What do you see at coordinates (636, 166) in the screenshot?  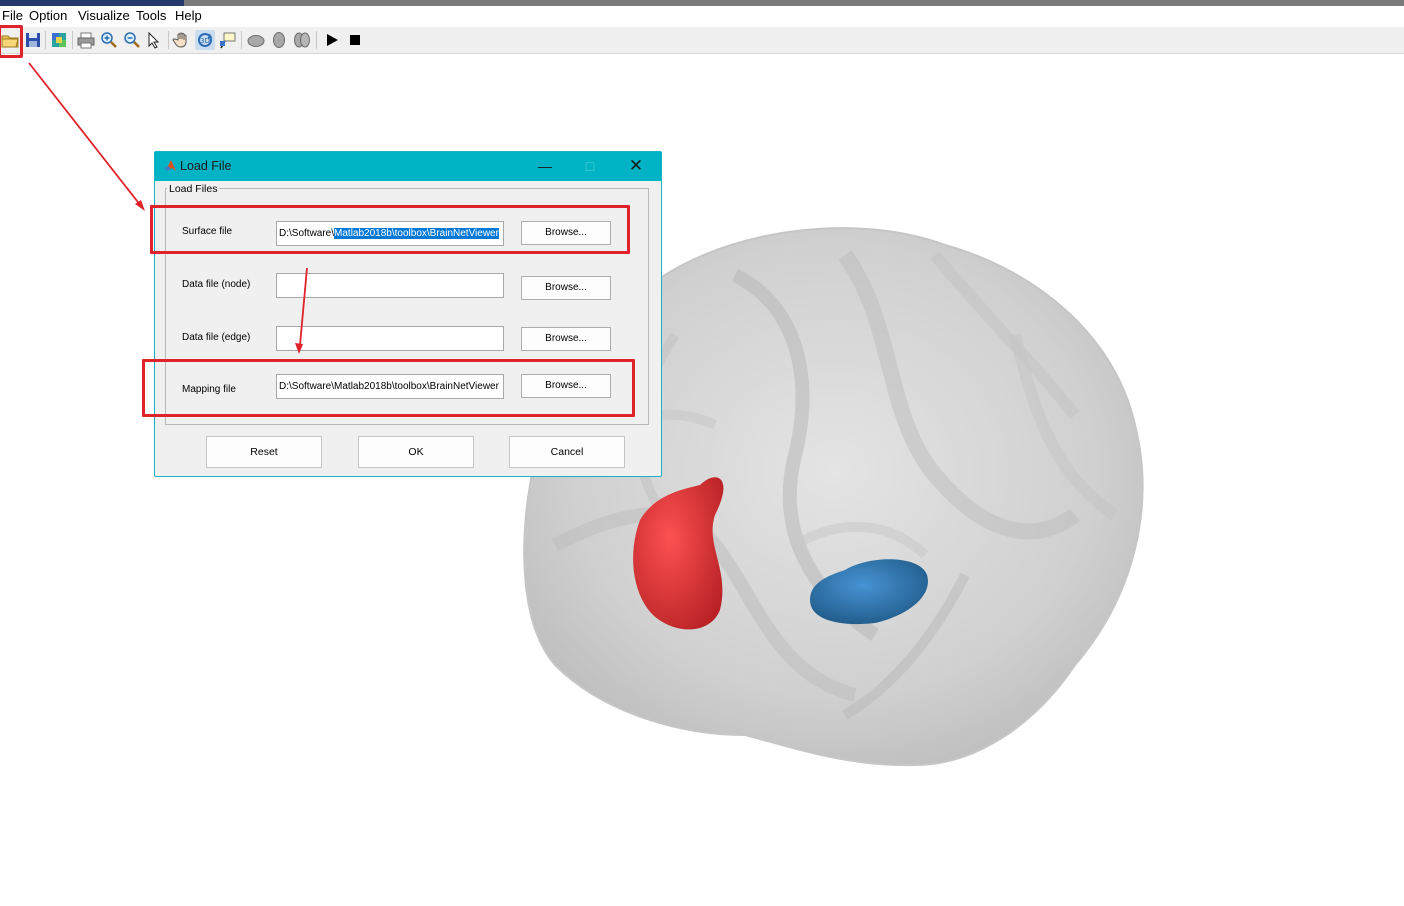 I see `close-icon: ✕` at bounding box center [636, 166].